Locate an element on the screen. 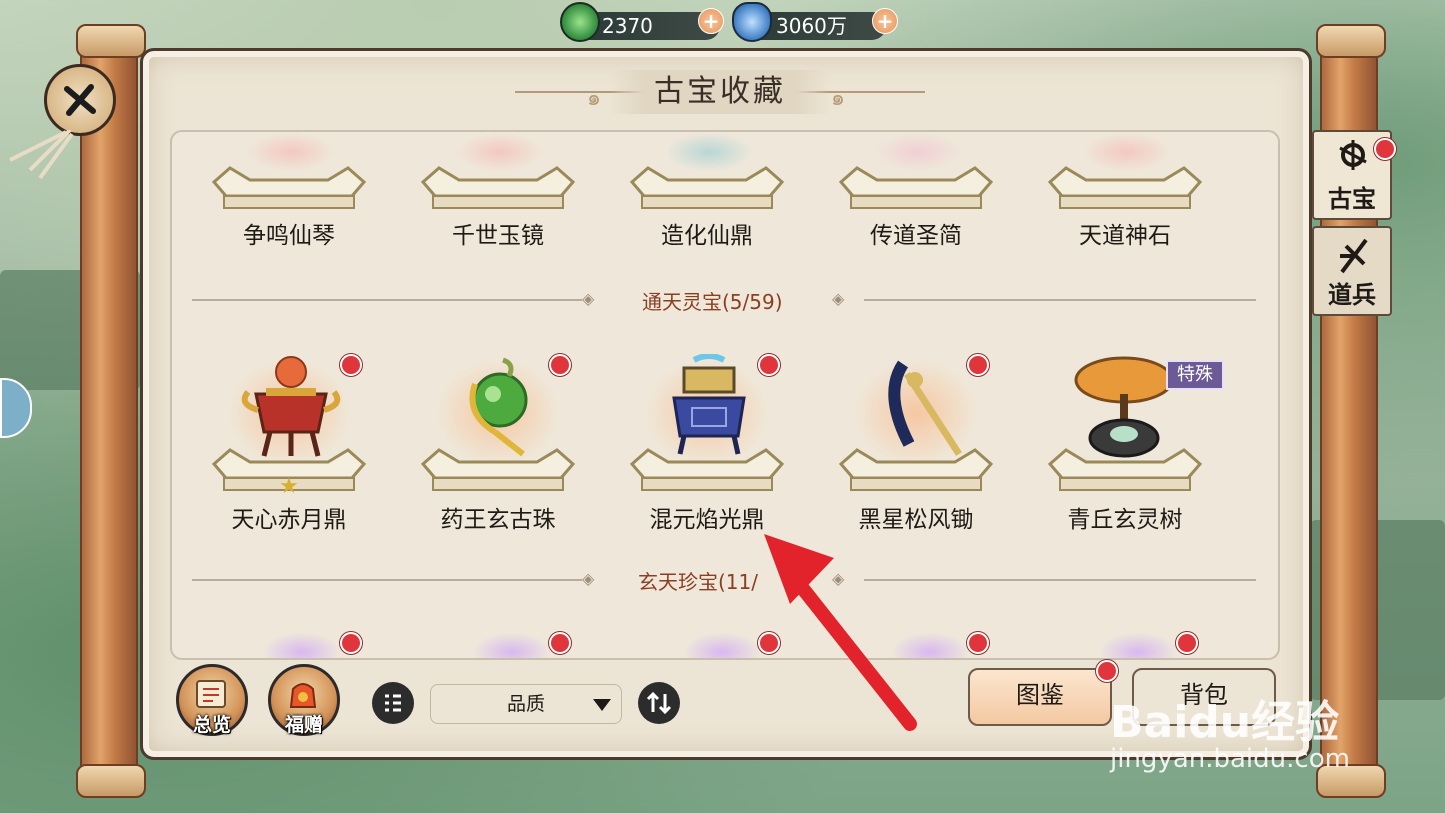  gift-label: 福赠 is located at coordinates (303, 725).